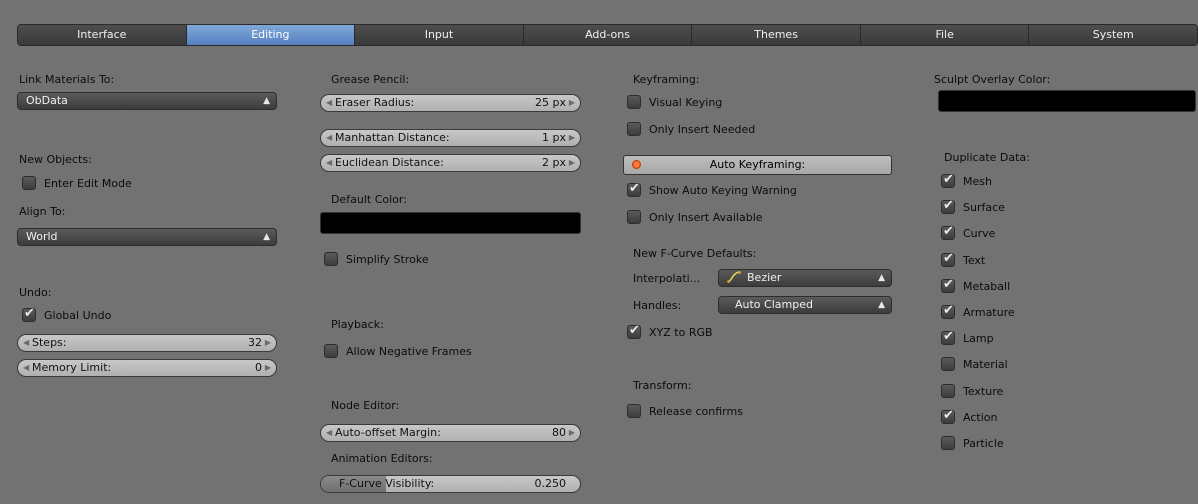 Image resolution: width=1198 pixels, height=504 pixels. What do you see at coordinates (49, 342) in the screenshot?
I see `steps-label: Steps:` at bounding box center [49, 342].